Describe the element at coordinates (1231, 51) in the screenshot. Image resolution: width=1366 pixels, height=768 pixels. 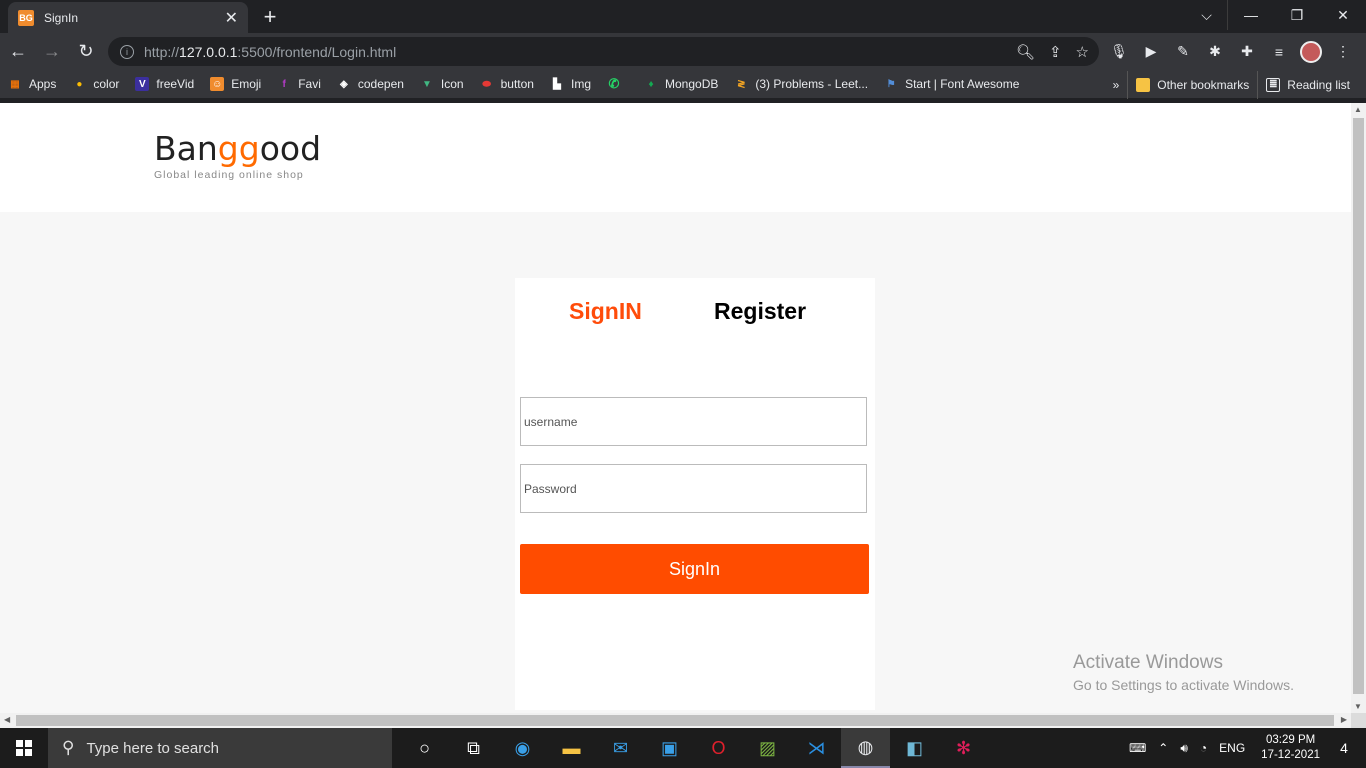
I see `extensions-area: 🎙︎ ▶ ✎ ✱ ✚ ≡ ⋮` at that location.